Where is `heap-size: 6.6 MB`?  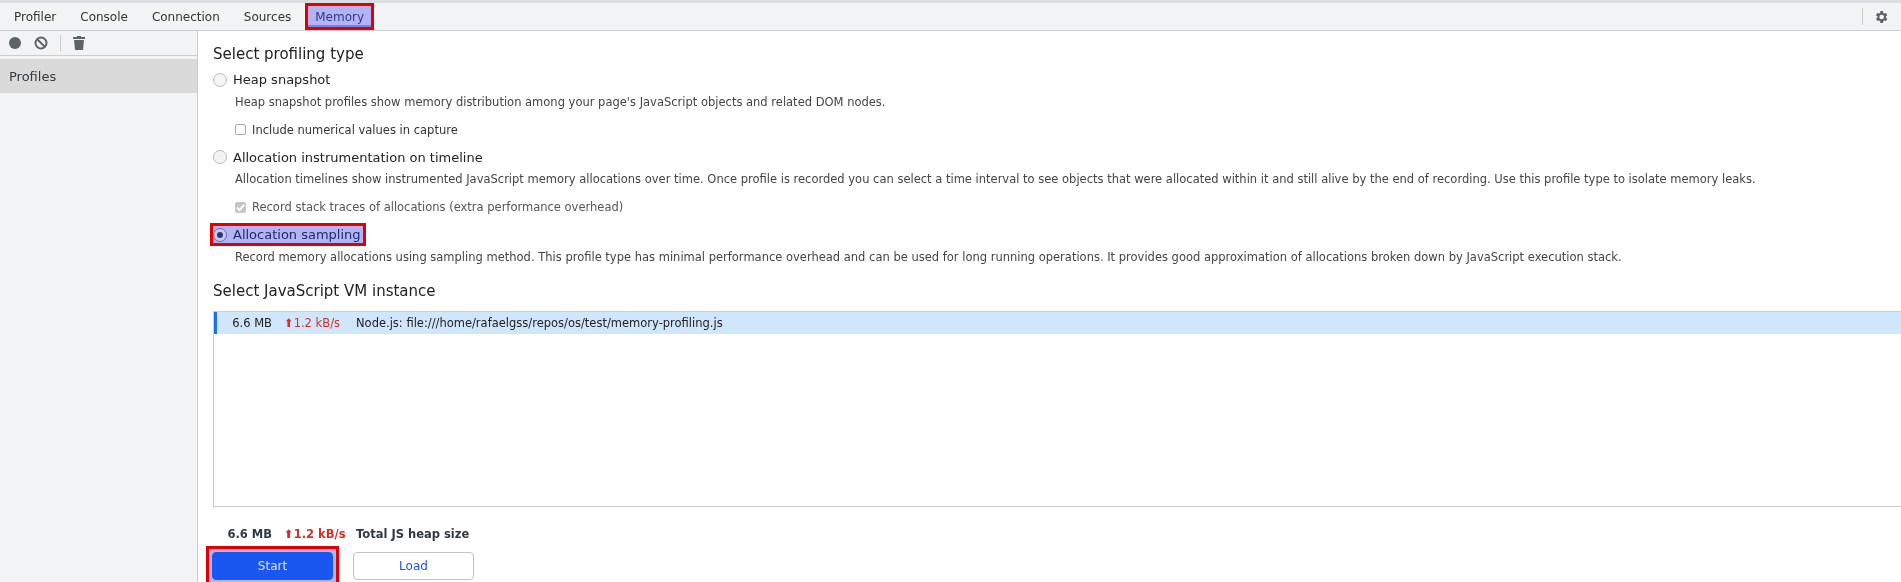 heap-size: 6.6 MB is located at coordinates (251, 322).